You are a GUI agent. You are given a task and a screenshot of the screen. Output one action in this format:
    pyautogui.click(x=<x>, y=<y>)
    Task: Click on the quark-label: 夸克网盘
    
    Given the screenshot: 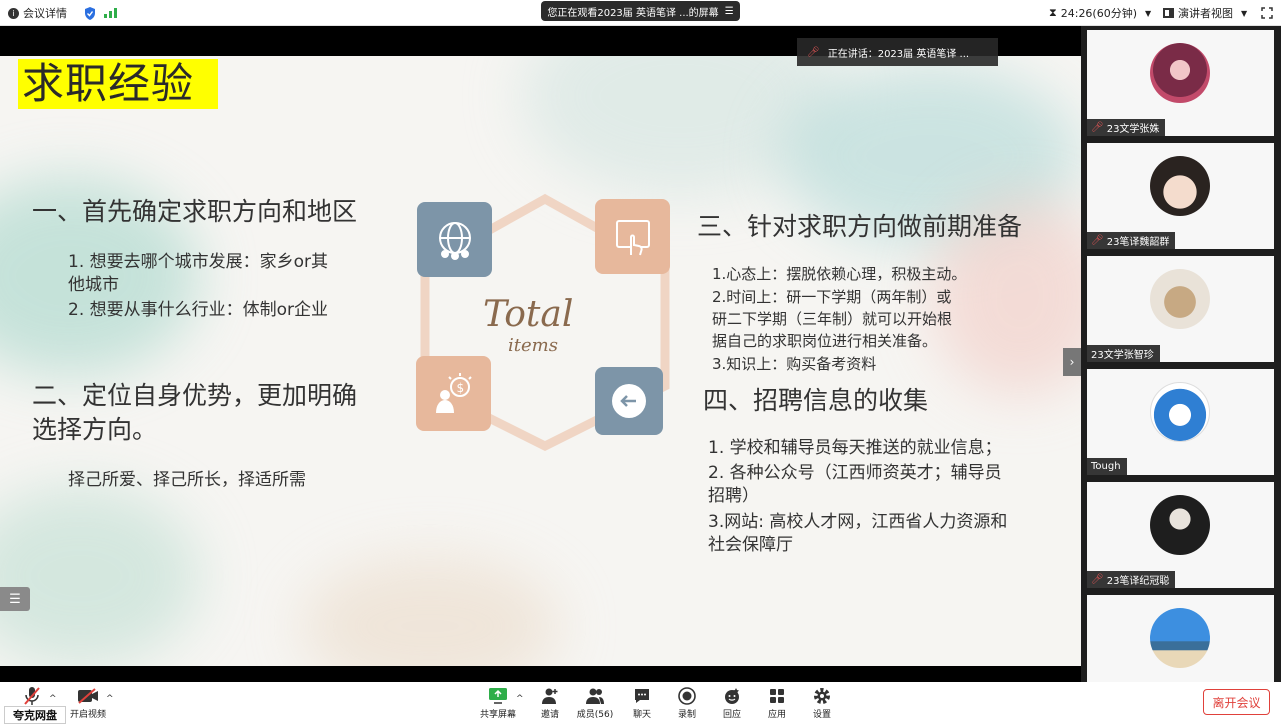 What is the action you would take?
    pyautogui.click(x=35, y=715)
    